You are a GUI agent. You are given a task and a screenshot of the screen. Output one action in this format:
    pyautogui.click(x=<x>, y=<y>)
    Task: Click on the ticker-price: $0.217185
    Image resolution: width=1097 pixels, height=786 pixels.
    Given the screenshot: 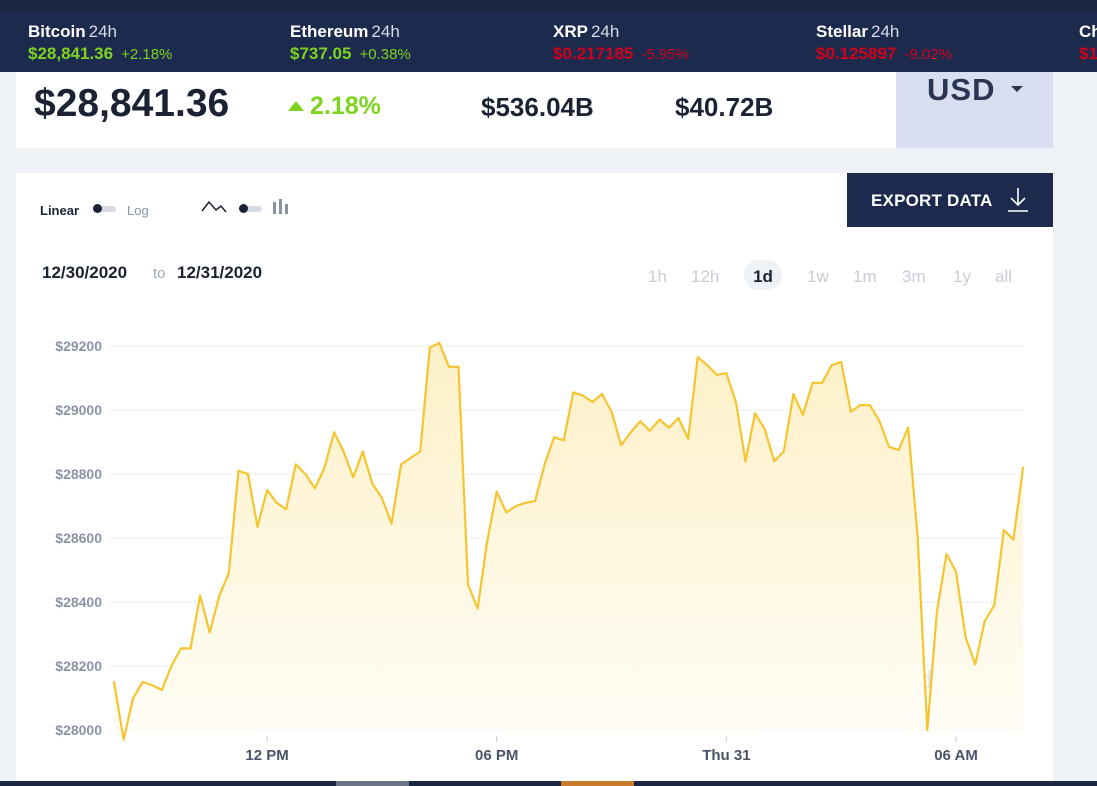 What is the action you would take?
    pyautogui.click(x=593, y=53)
    